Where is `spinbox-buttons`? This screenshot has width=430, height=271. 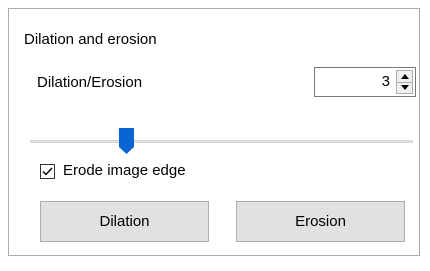 spinbox-buttons is located at coordinates (404, 82).